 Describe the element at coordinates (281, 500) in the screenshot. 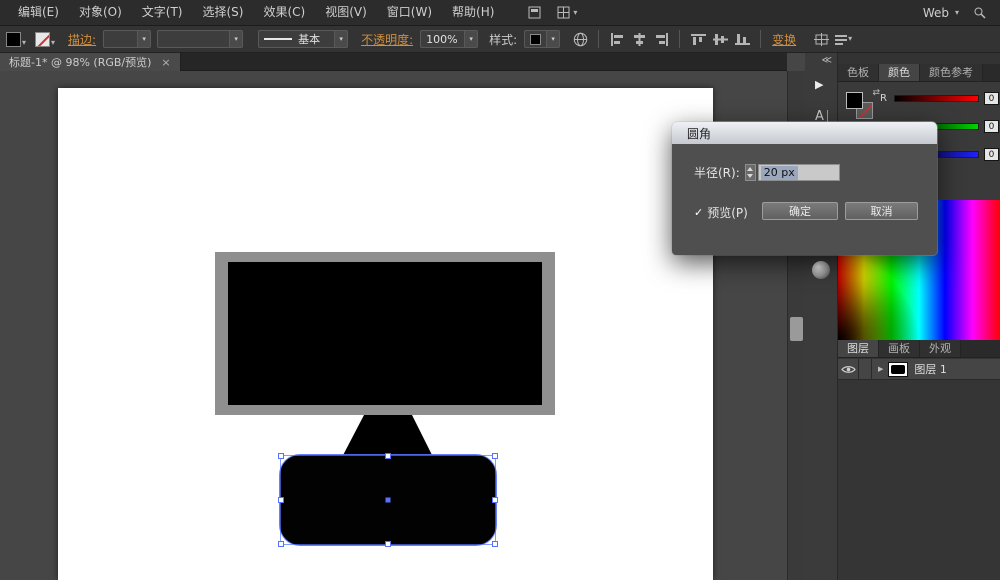

I see `selection-handle-middle-left` at that location.